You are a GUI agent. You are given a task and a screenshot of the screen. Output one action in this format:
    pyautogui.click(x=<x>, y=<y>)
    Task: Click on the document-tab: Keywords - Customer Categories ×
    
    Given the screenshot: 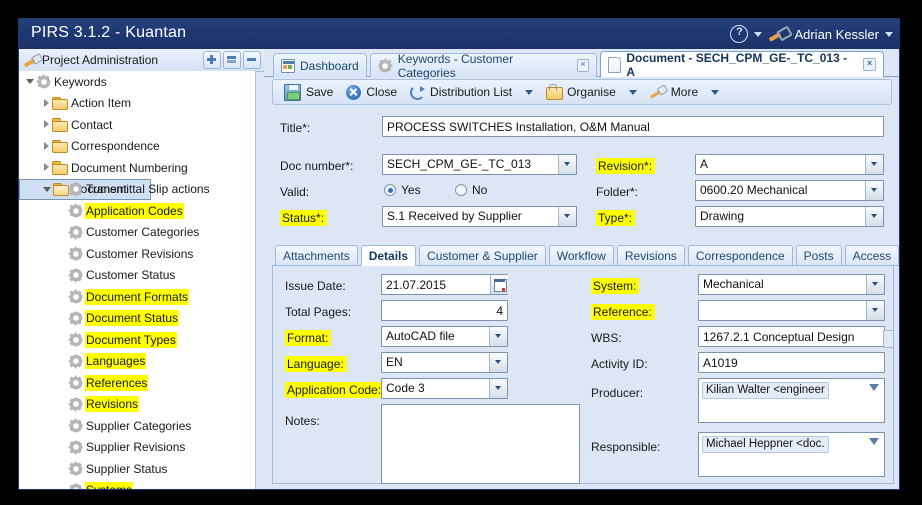 What is the action you would take?
    pyautogui.click(x=483, y=66)
    